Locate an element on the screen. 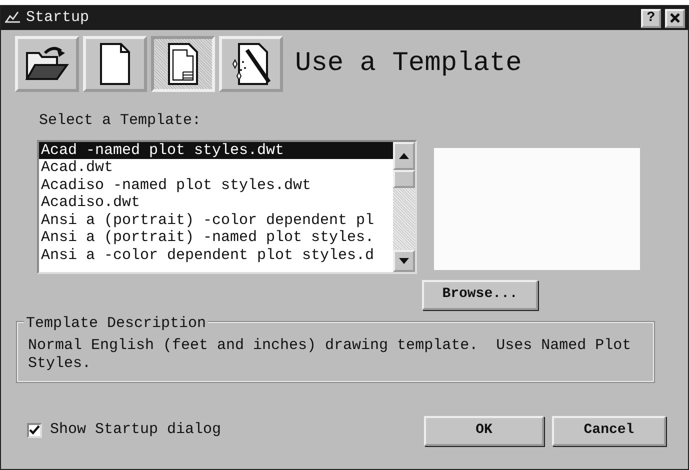  scrollbar is located at coordinates (404, 207).